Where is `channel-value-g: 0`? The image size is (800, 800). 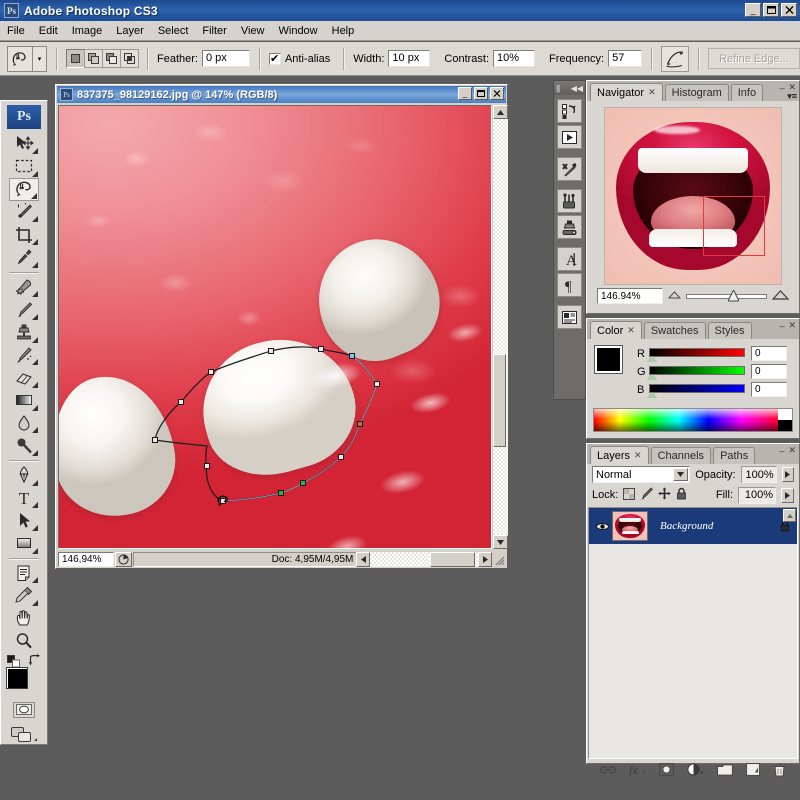
channel-value-g: 0 is located at coordinates (769, 371).